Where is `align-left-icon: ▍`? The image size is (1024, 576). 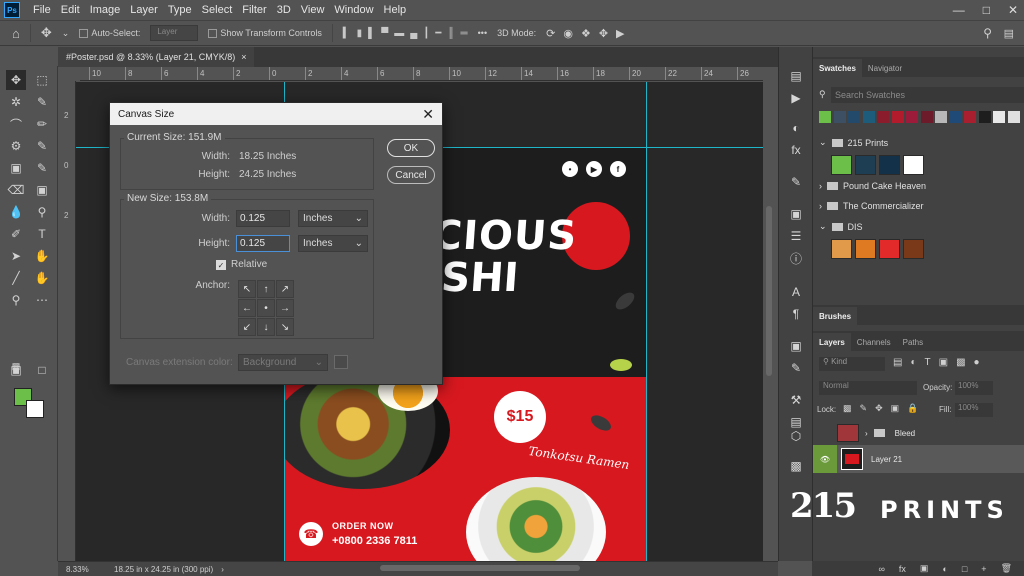 align-left-icon: ▍ is located at coordinates (347, 33).